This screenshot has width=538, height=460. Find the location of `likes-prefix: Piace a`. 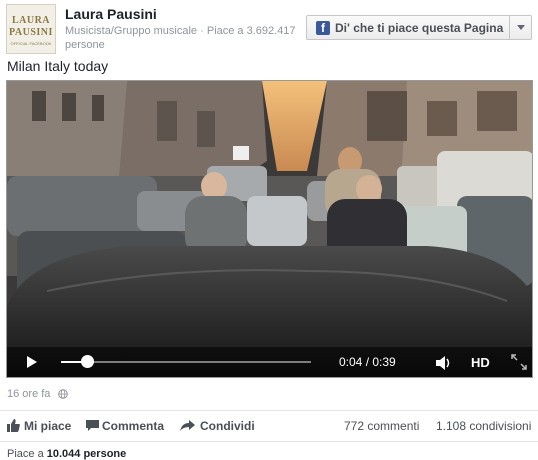

likes-prefix: Piace a is located at coordinates (25, 454).